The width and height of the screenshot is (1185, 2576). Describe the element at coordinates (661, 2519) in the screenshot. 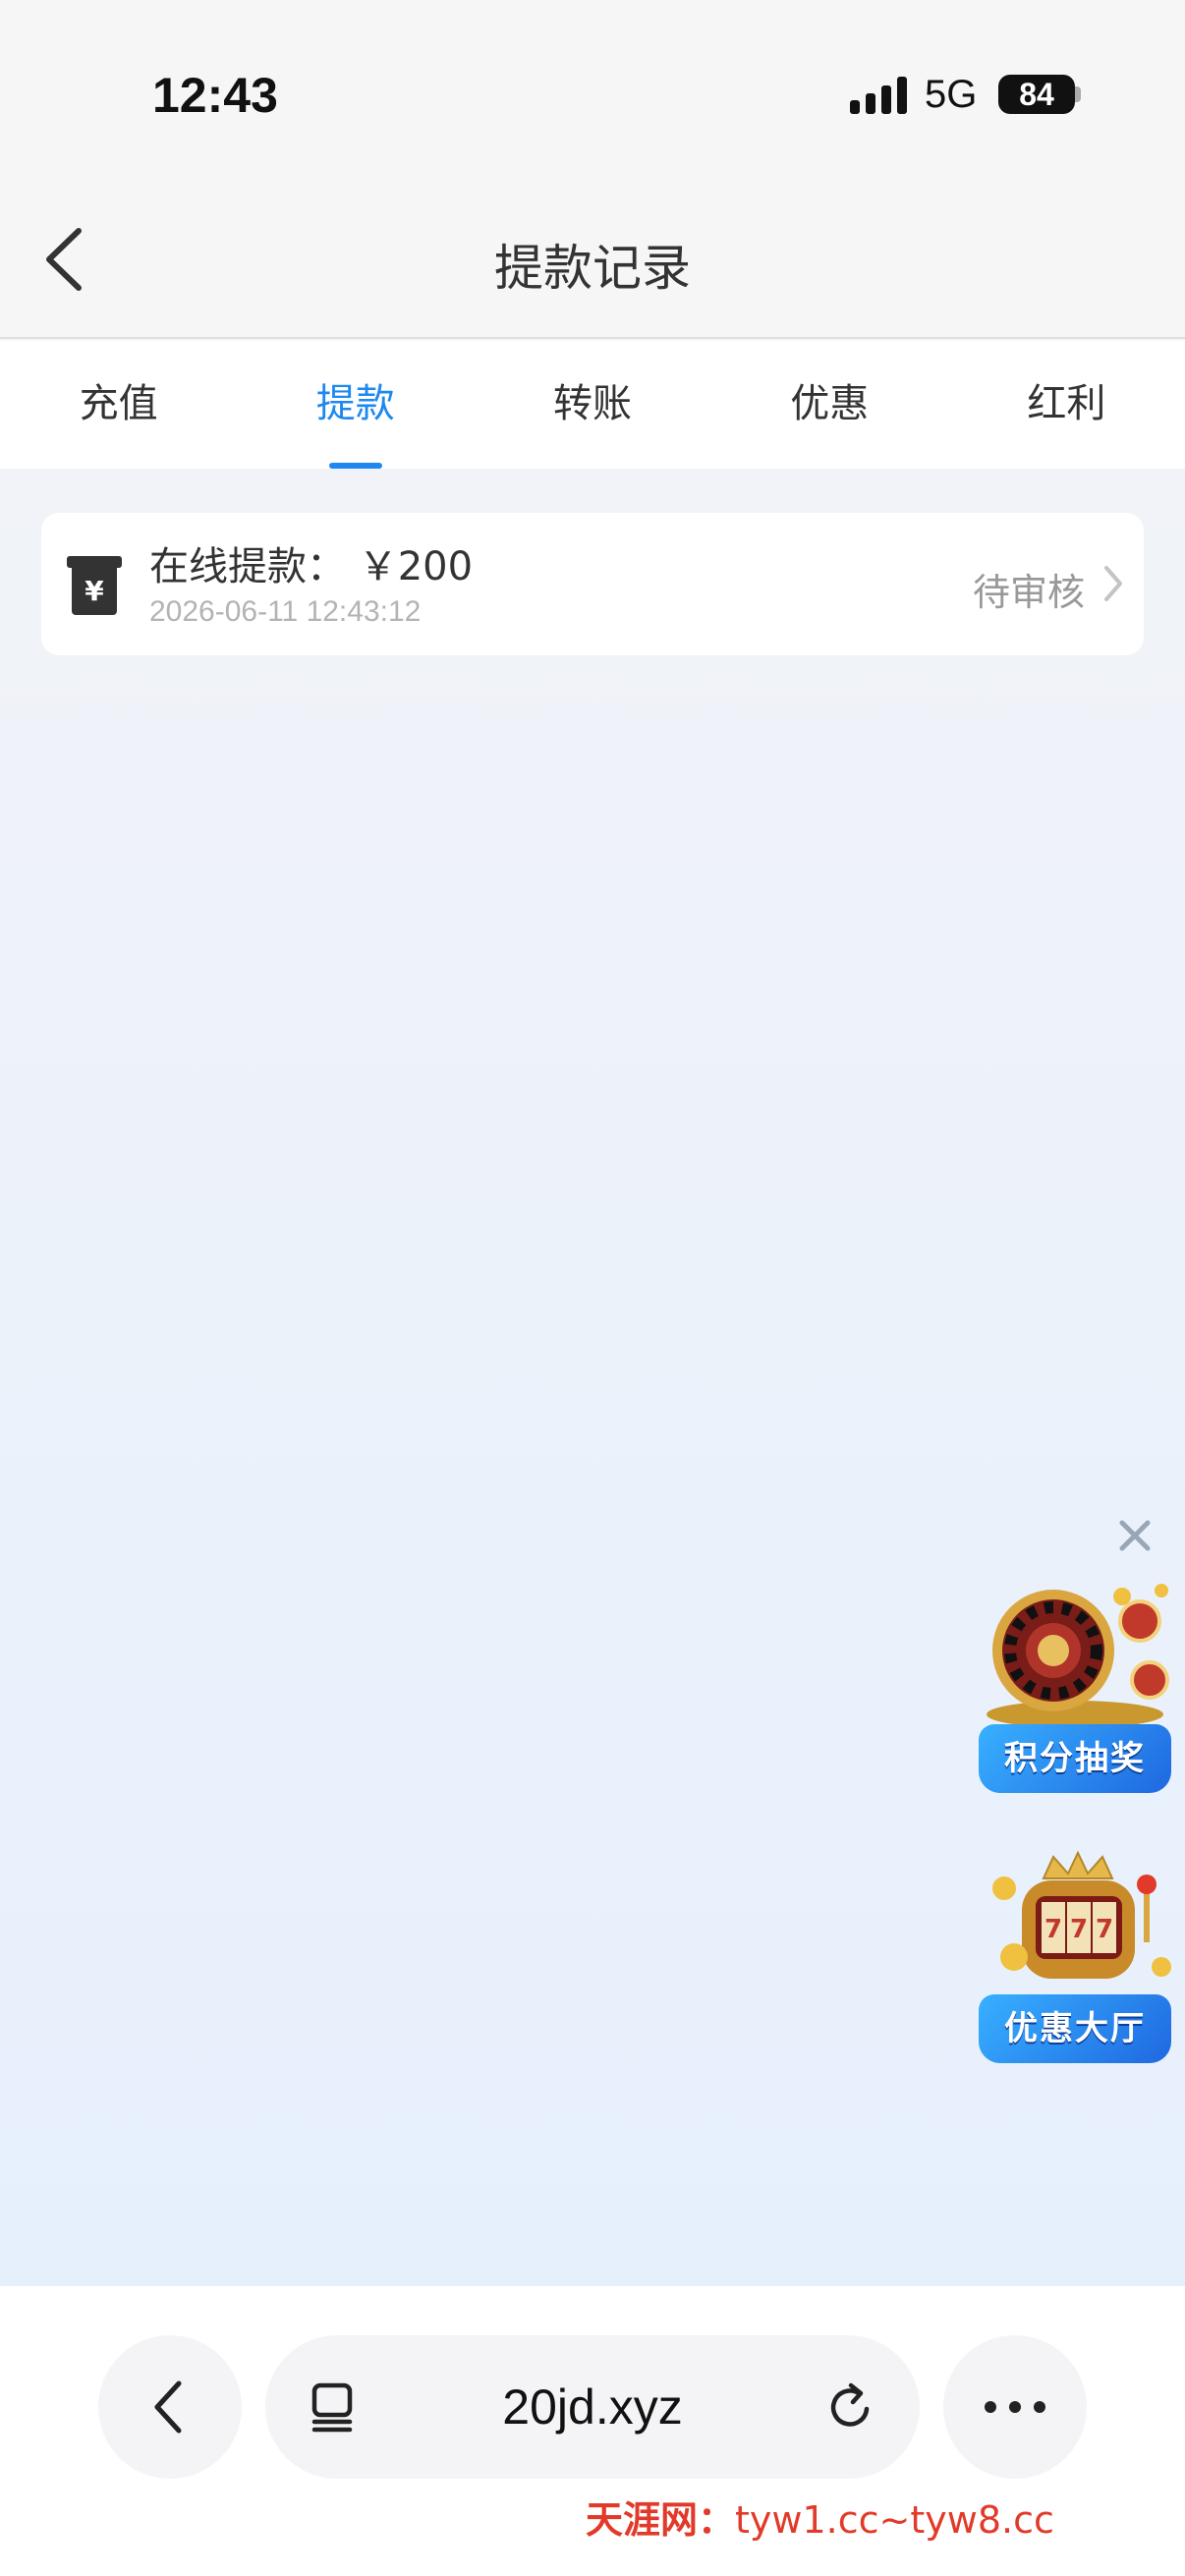

I see `watermark-site: 天涯网：` at that location.